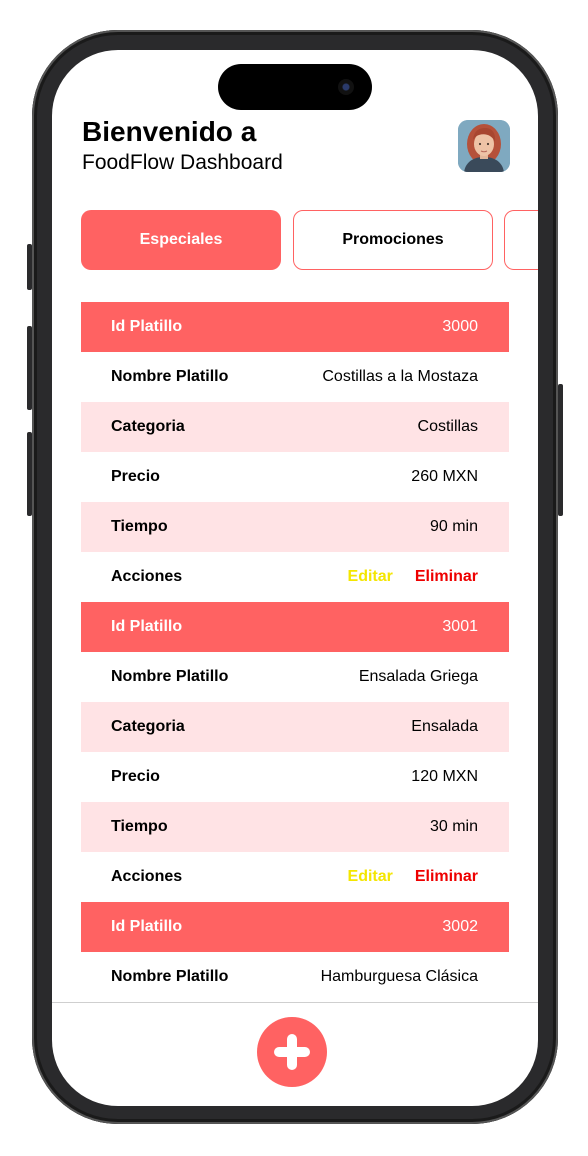 This screenshot has width=588, height=1156. I want to click on row-value: Costillas a la Mostaza, so click(400, 376).